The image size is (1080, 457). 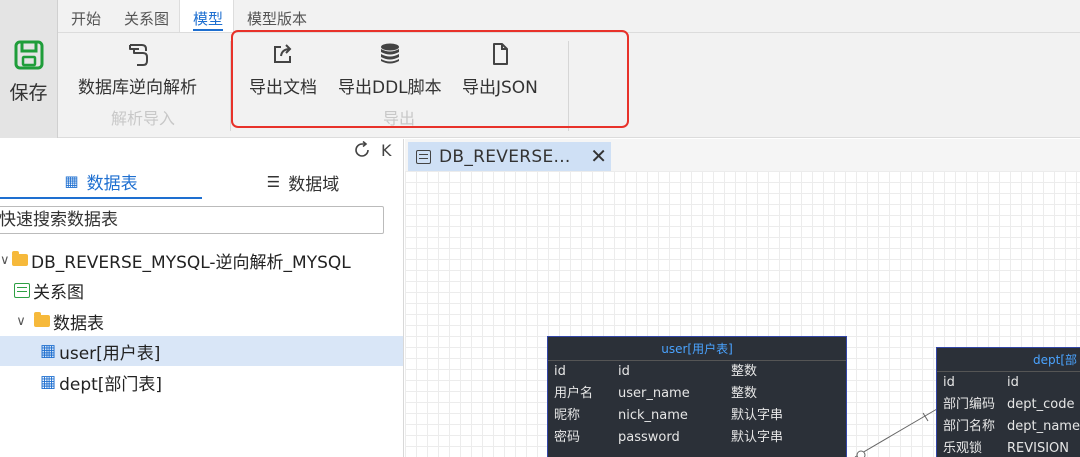 What do you see at coordinates (201, 351) in the screenshot?
I see `tree-table-user: ▦ user[用户表]` at bounding box center [201, 351].